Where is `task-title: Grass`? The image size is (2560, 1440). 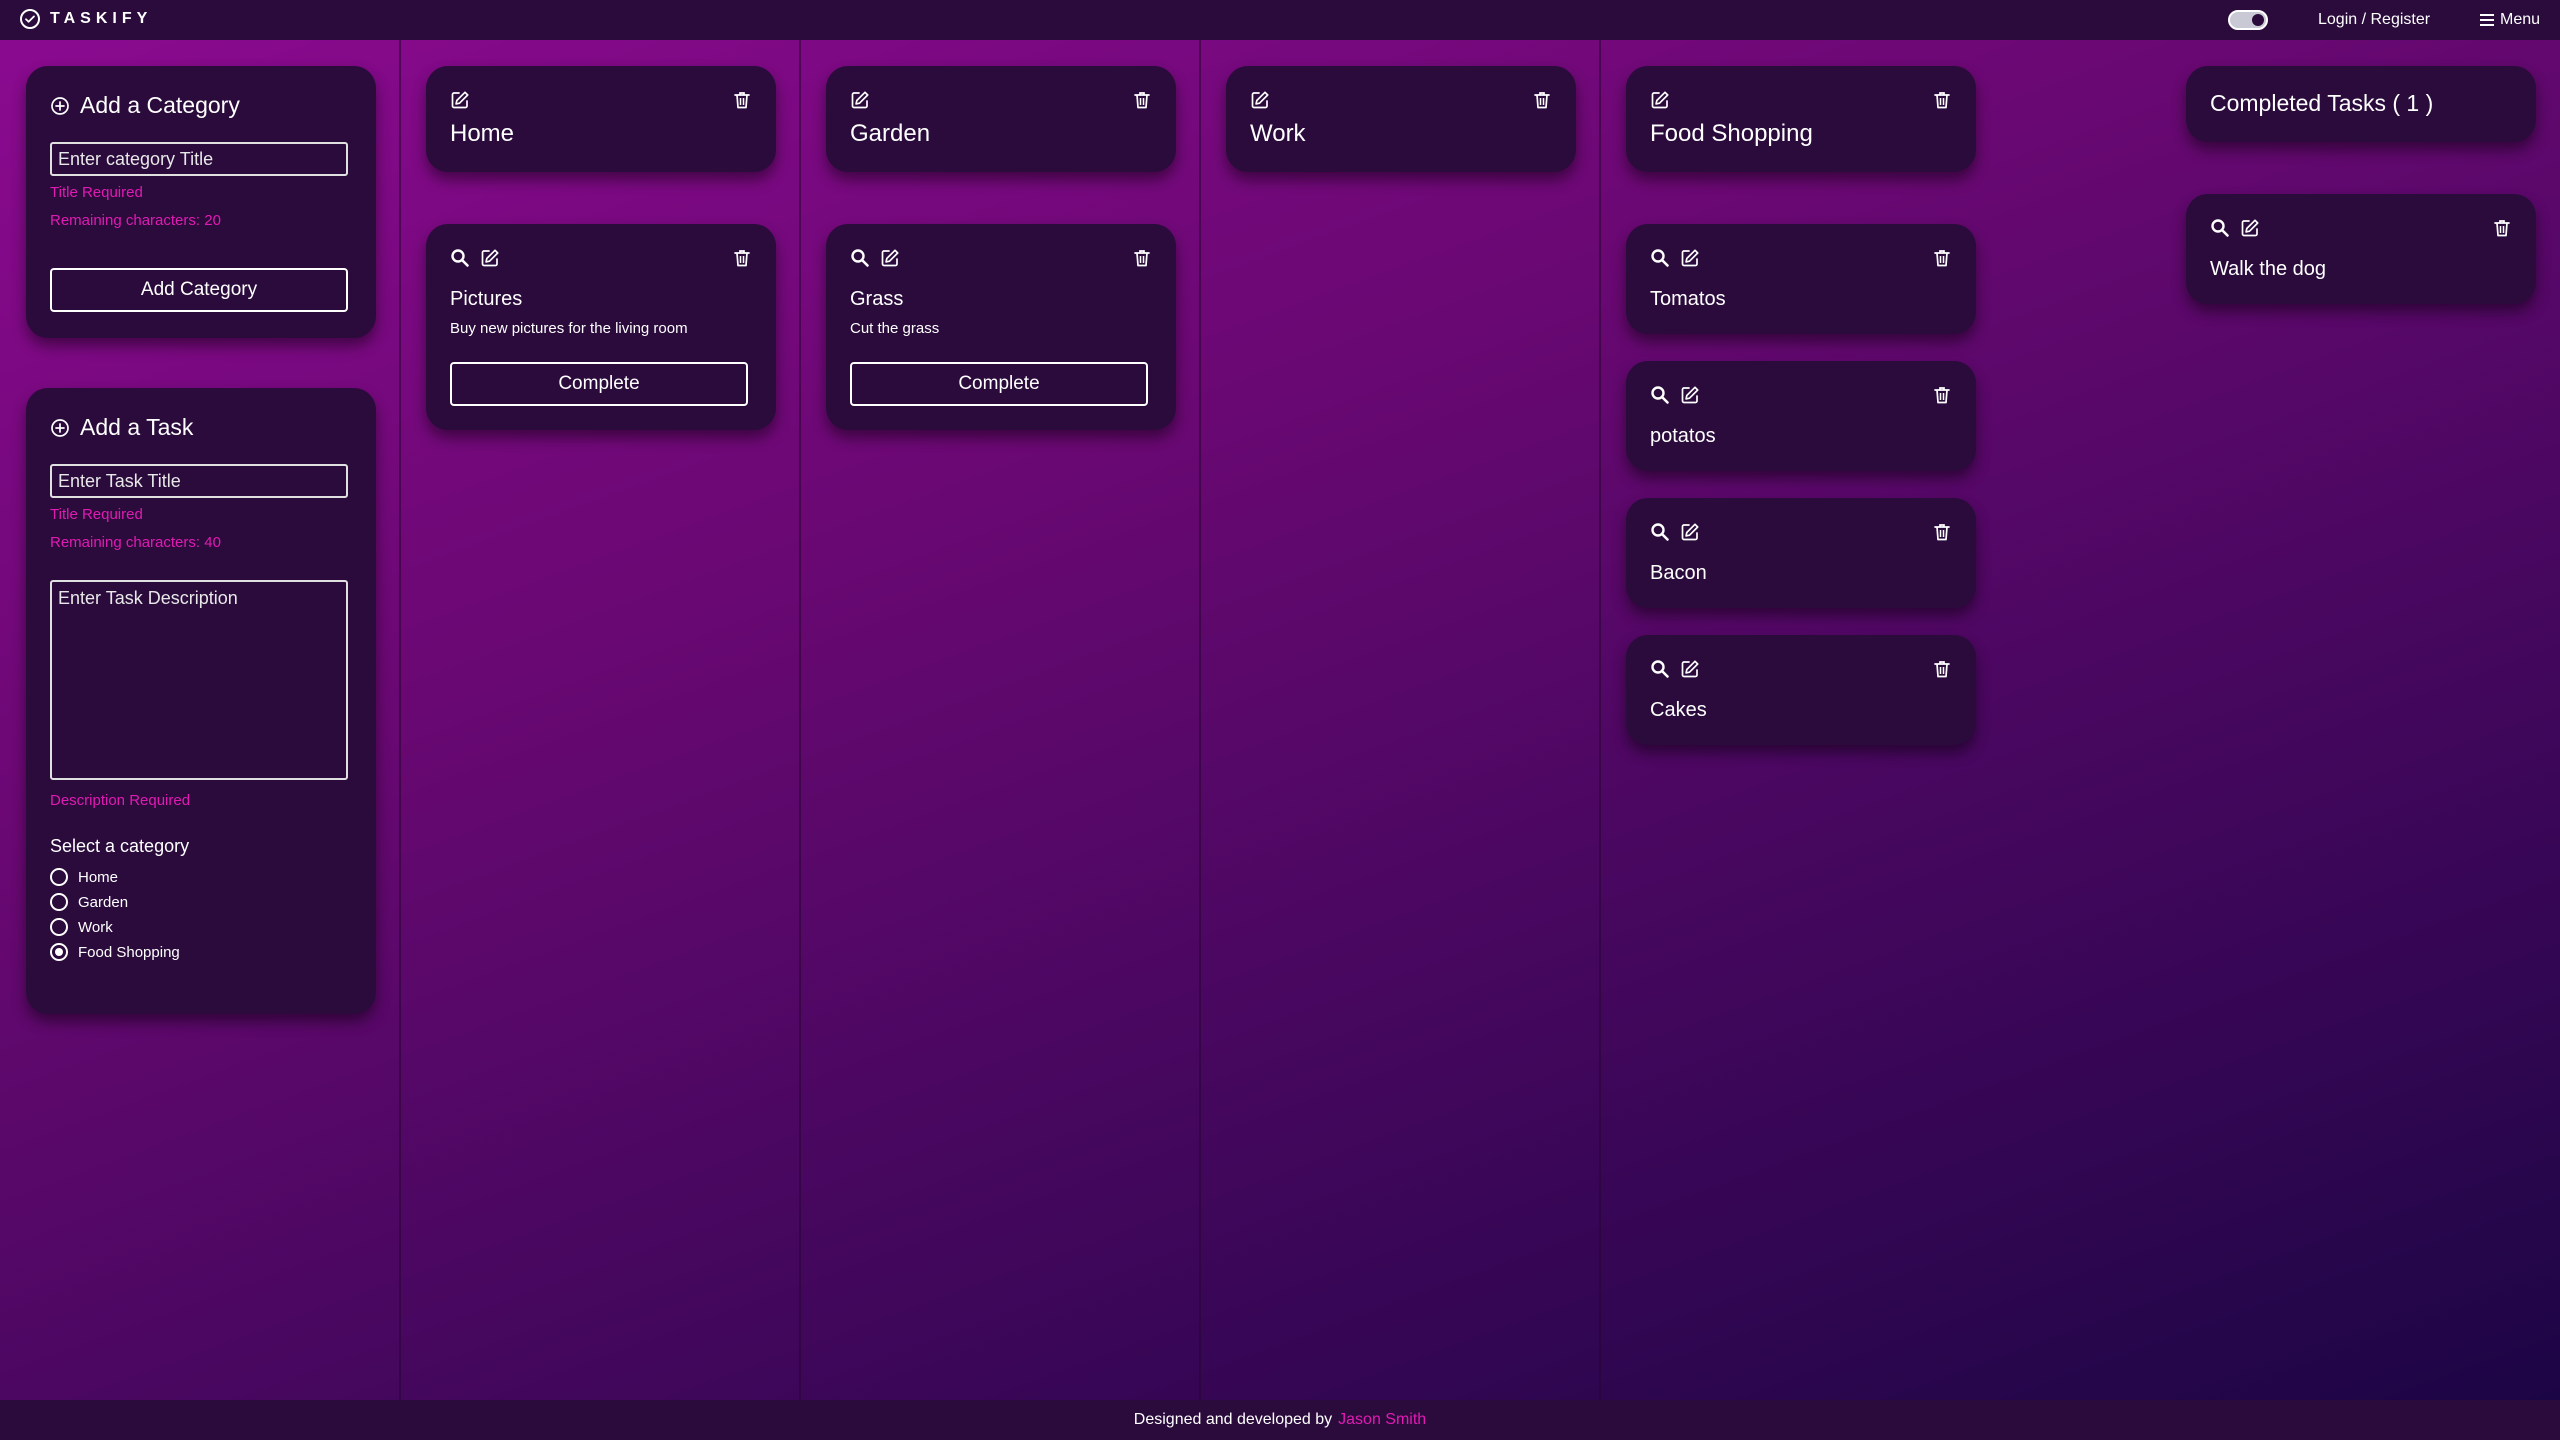 task-title: Grass is located at coordinates (877, 299).